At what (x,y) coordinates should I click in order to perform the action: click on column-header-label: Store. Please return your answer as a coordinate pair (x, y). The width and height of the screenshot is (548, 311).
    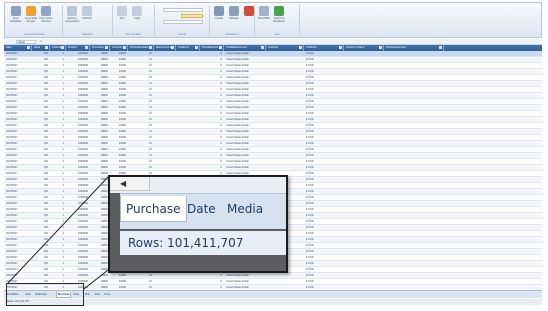
    Looking at the image, I should click on (37, 47).